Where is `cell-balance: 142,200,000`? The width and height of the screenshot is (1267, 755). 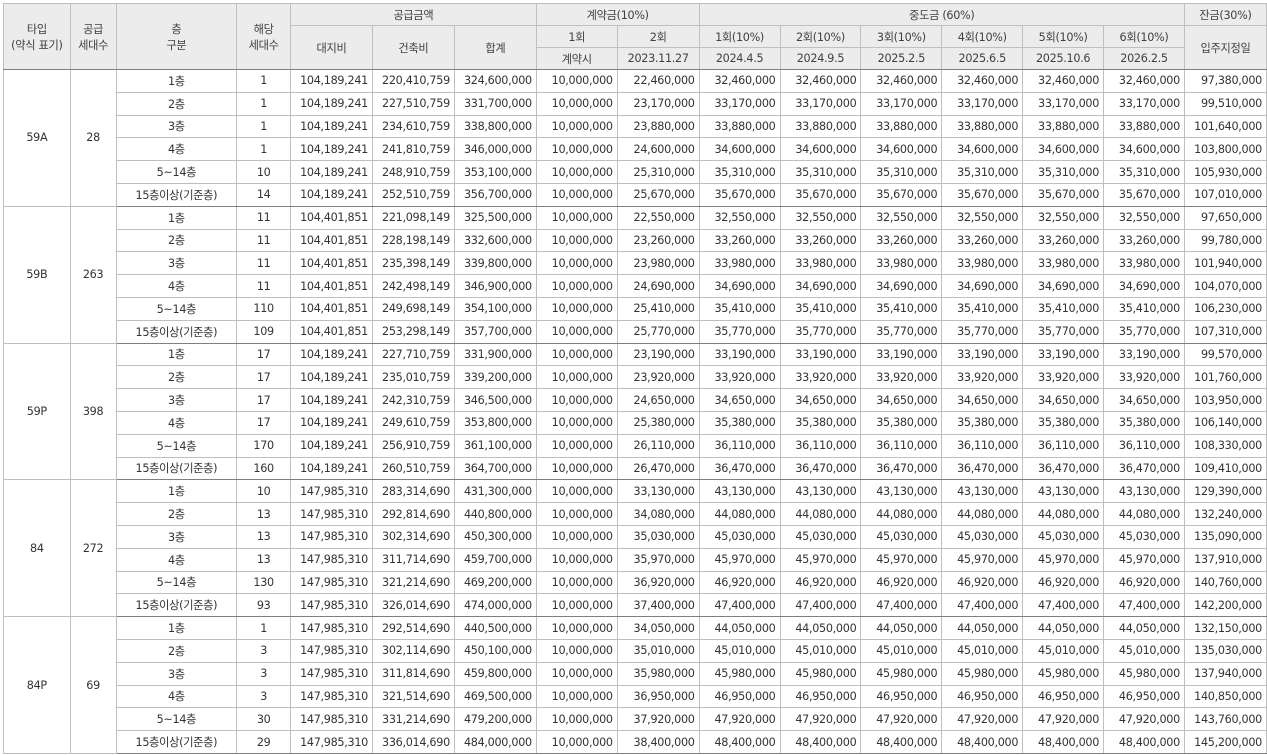
cell-balance: 142,200,000 is located at coordinates (1225, 605).